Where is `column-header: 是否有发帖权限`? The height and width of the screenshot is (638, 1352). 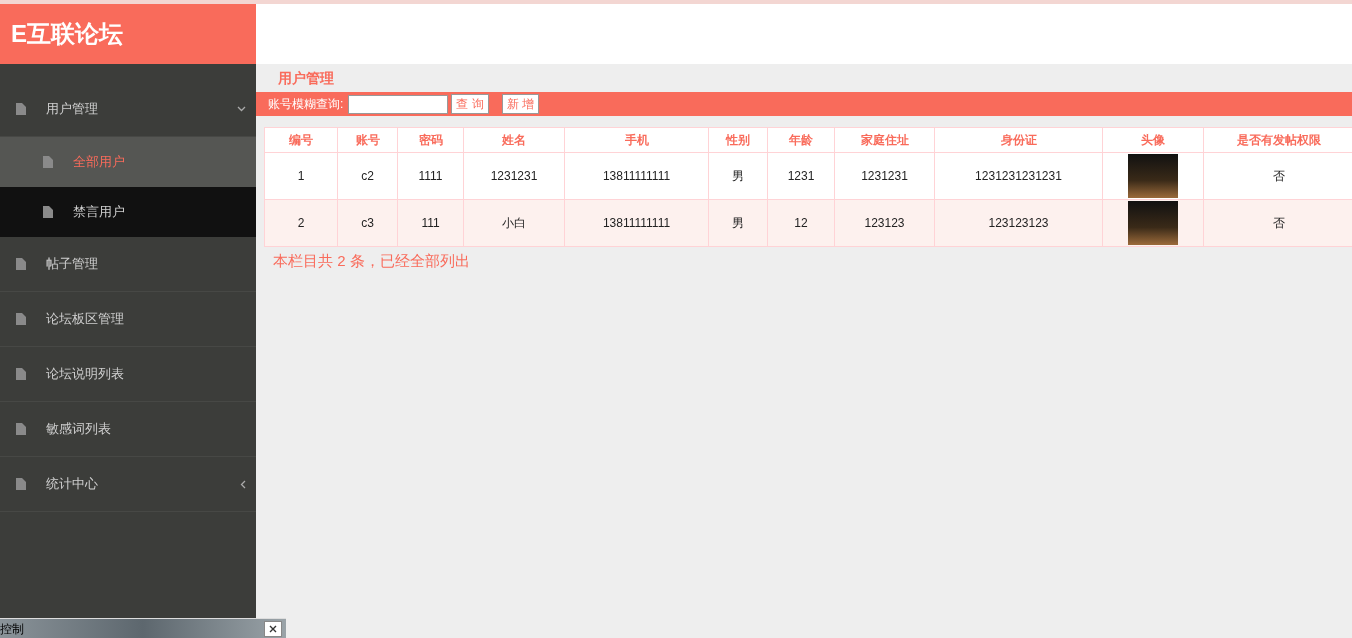 column-header: 是否有发帖权限 is located at coordinates (1277, 140).